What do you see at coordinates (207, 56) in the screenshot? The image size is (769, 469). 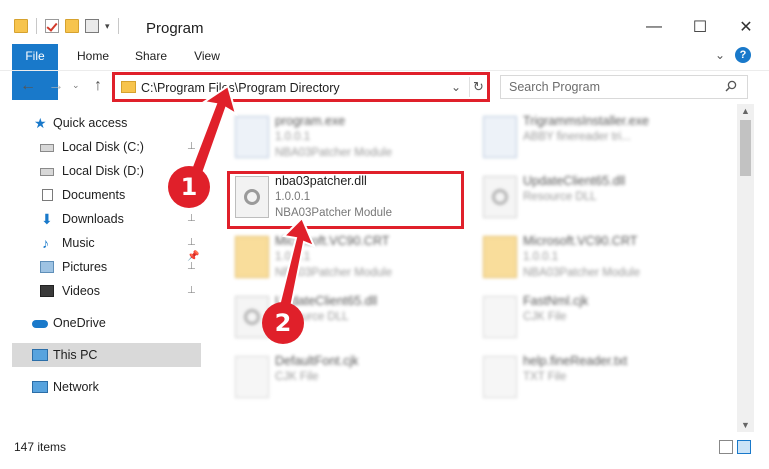 I see `tab-view: View` at bounding box center [207, 56].